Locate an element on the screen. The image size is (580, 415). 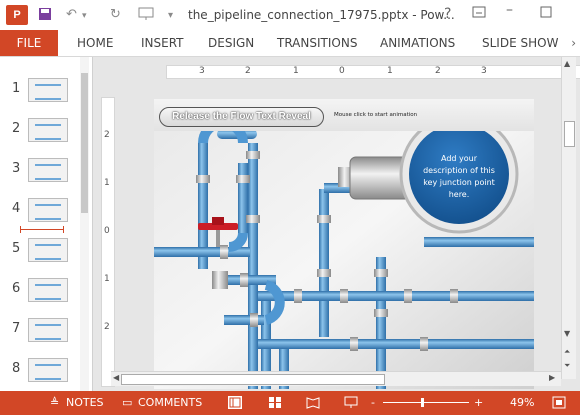
normal-view-icon is located at coordinates (235, 402).